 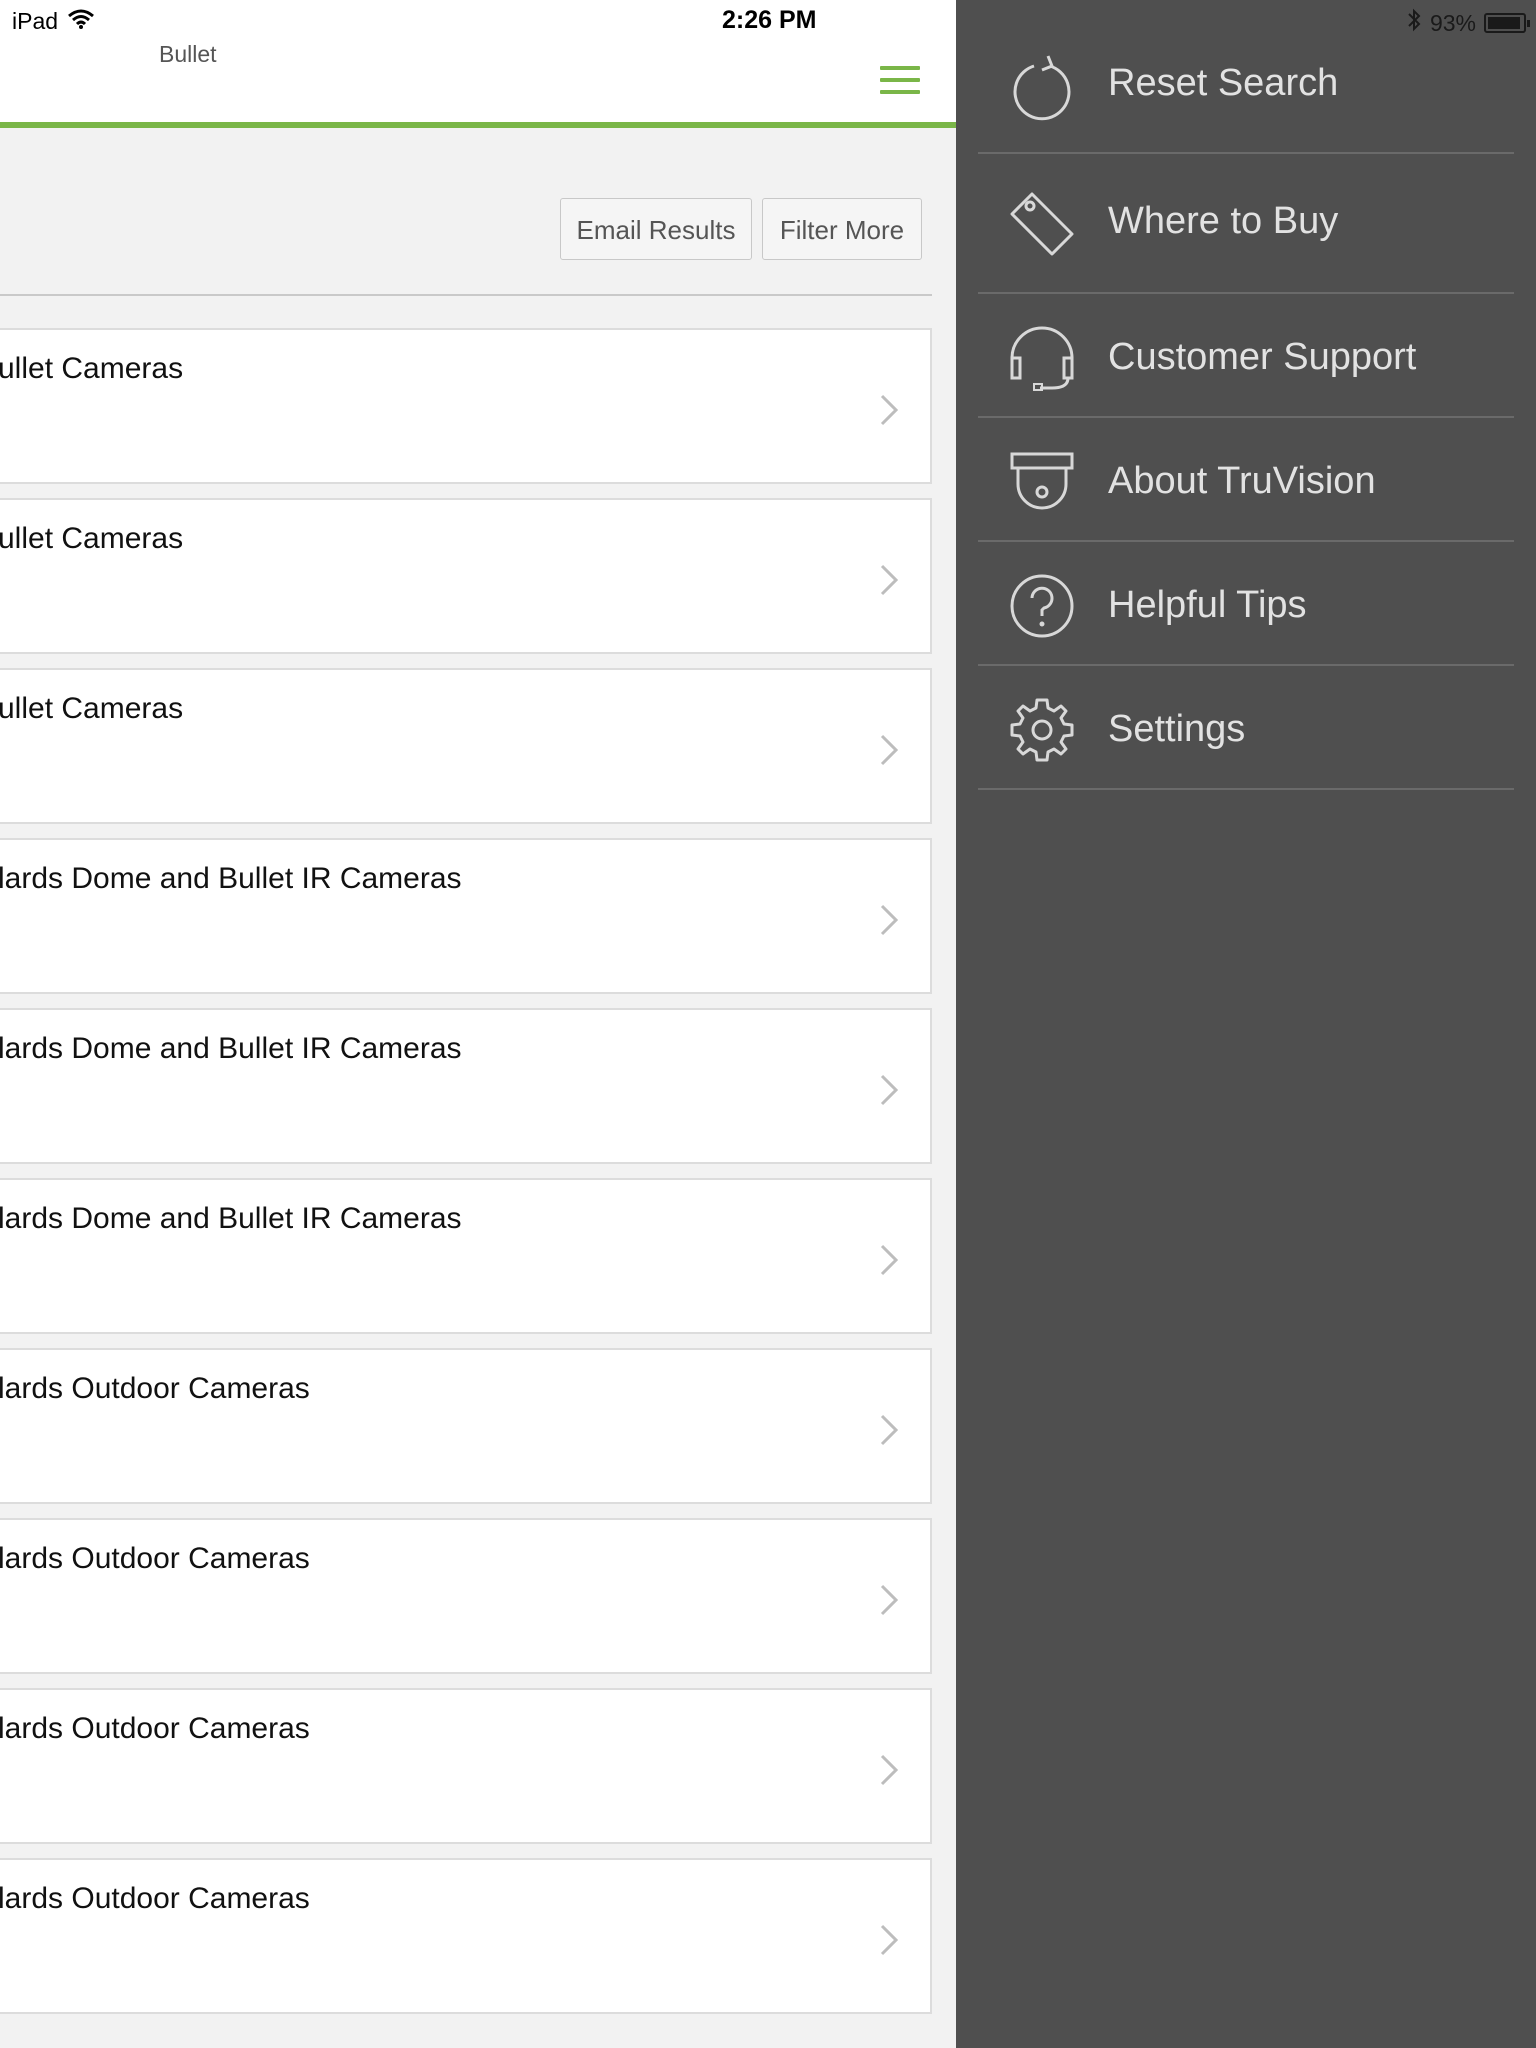 What do you see at coordinates (35, 21) in the screenshot?
I see `device-label: iPad` at bounding box center [35, 21].